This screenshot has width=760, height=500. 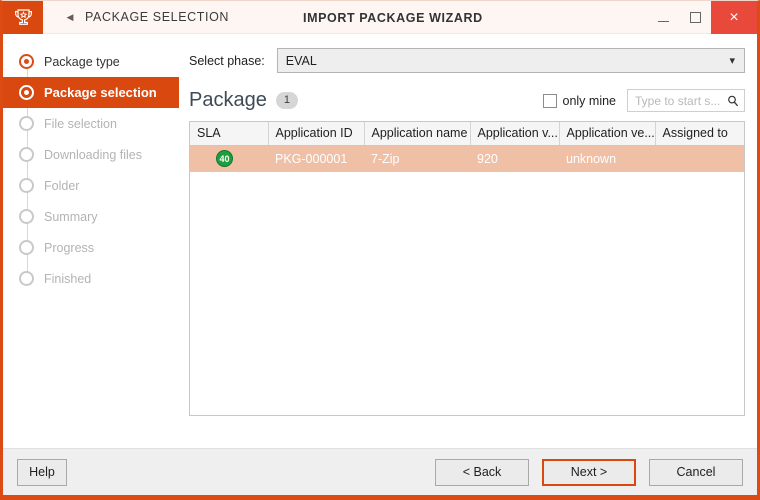 I want to click on sidebar-item-label: Finished, so click(x=68, y=278).